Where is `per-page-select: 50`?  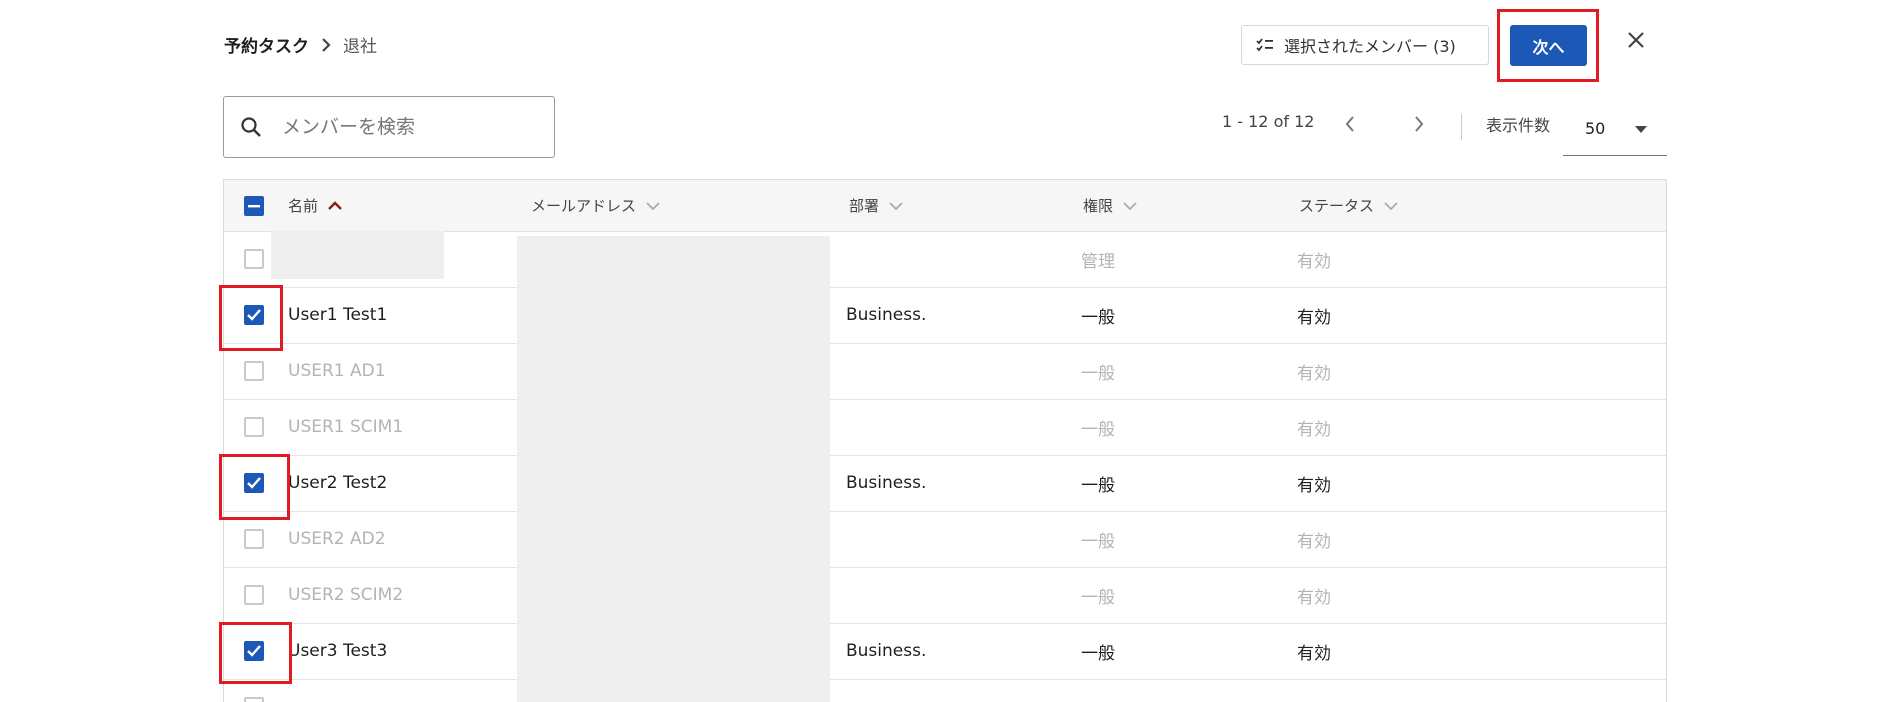
per-page-select: 50 is located at coordinates (1615, 129).